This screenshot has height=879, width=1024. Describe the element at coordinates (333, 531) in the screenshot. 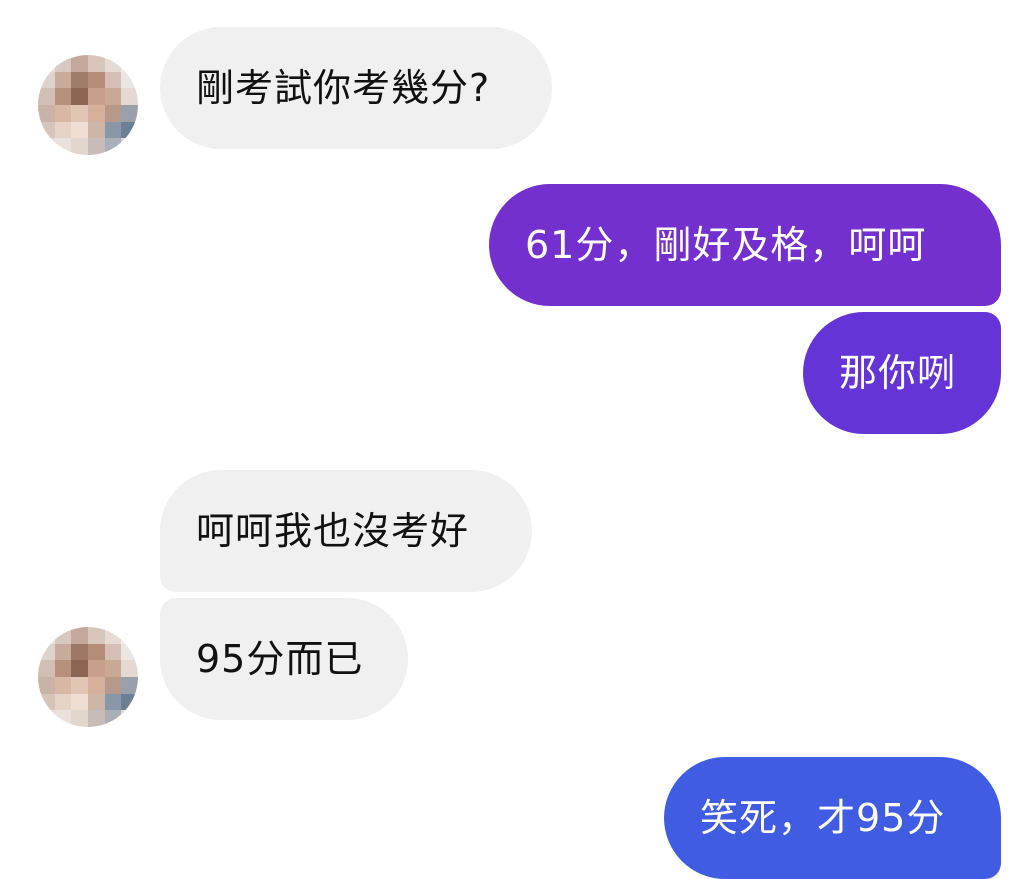

I see `message-text: 呵呵我也沒考好` at that location.